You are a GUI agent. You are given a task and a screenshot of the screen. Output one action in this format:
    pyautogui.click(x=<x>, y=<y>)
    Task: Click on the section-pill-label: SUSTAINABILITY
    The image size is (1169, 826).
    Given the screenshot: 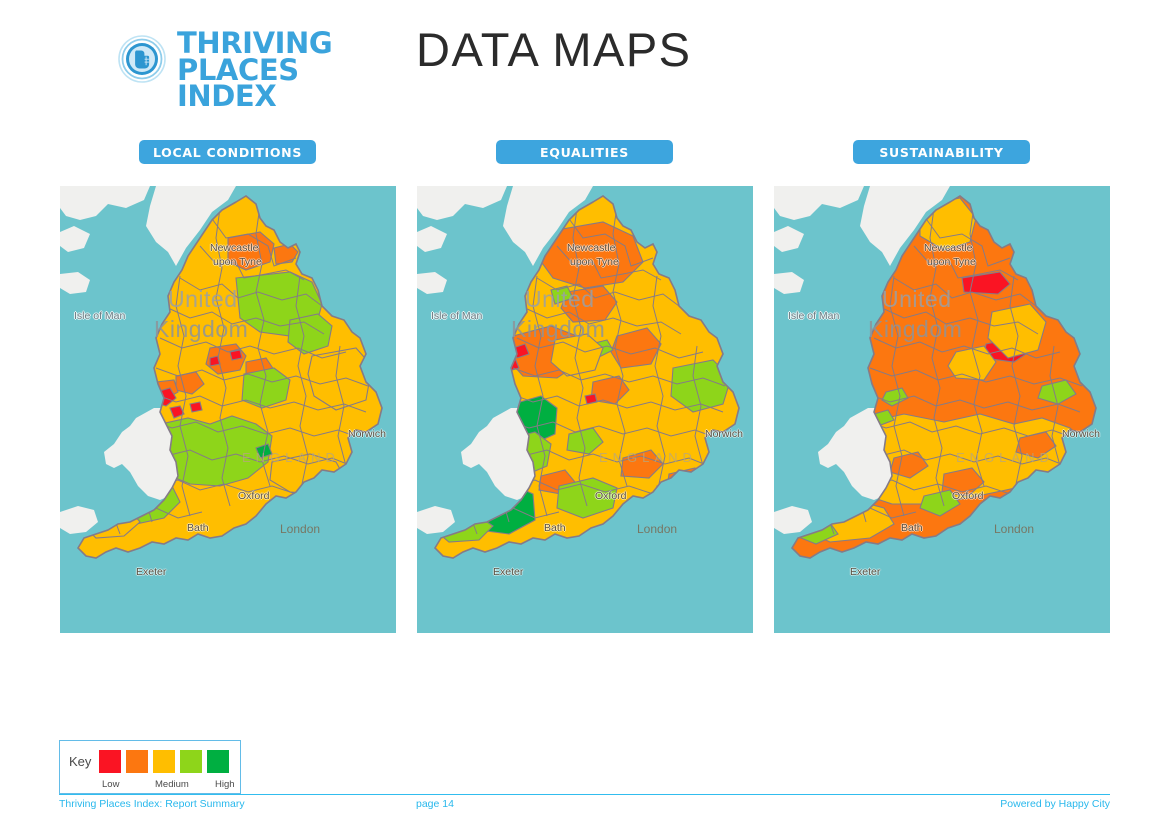 What is the action you would take?
    pyautogui.click(x=941, y=152)
    